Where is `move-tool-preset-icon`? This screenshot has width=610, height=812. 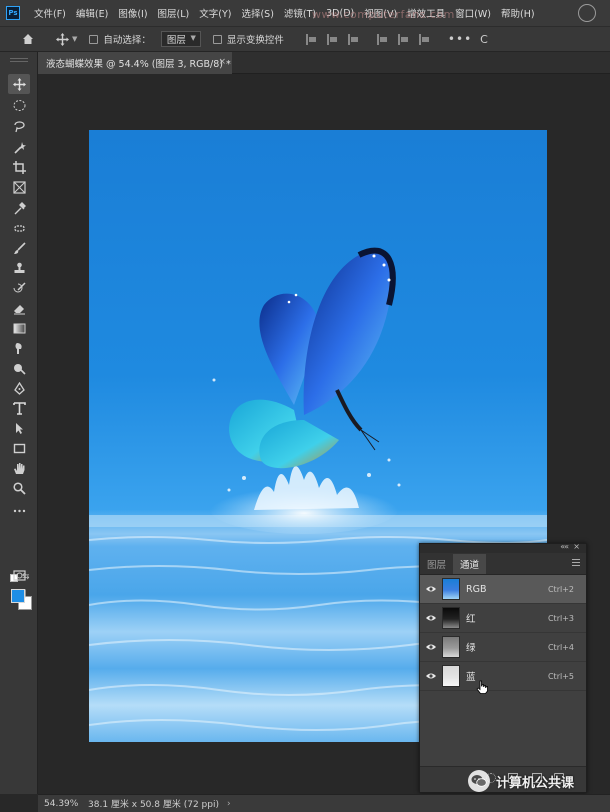
move-tool-preset-icon is located at coordinates (62, 39).